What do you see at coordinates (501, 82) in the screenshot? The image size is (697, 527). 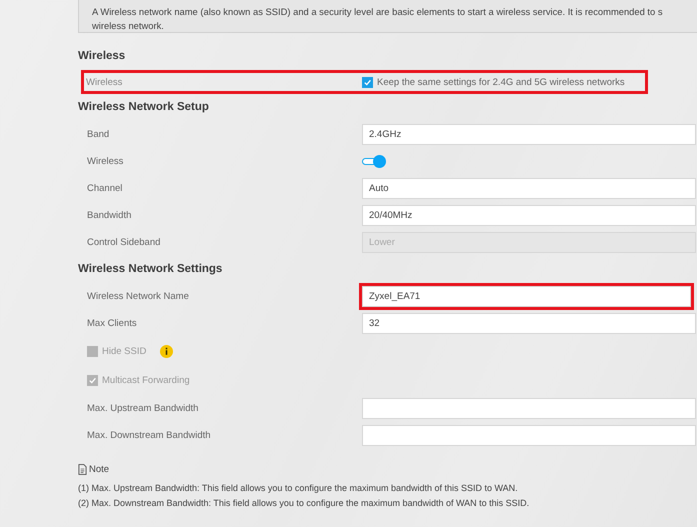 I see `checkbox-label: Keep the same settings for 2.4G and 5G wireless networks` at bounding box center [501, 82].